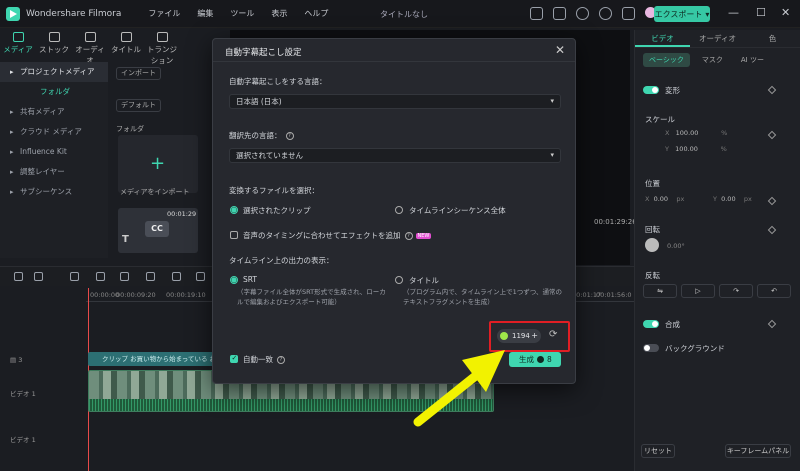  Describe the element at coordinates (457, 210) in the screenshot. I see `timeline-all-label: タイムラインシーケンス全体` at that location.